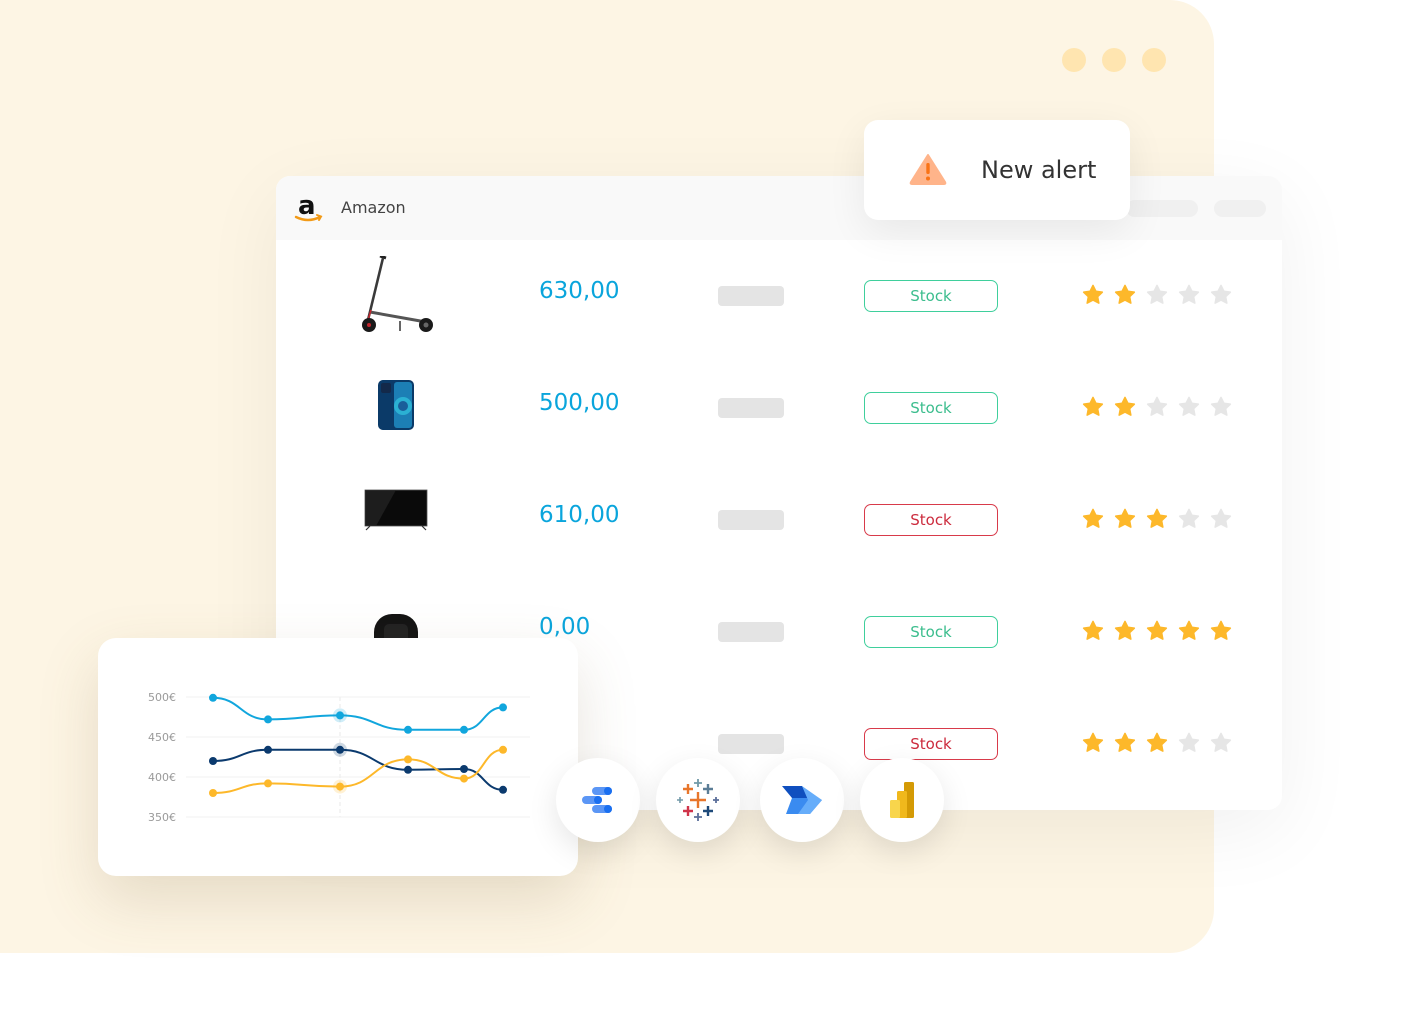 The height and width of the screenshot is (1020, 1424). I want to click on smartphone-image, so click(396, 405).